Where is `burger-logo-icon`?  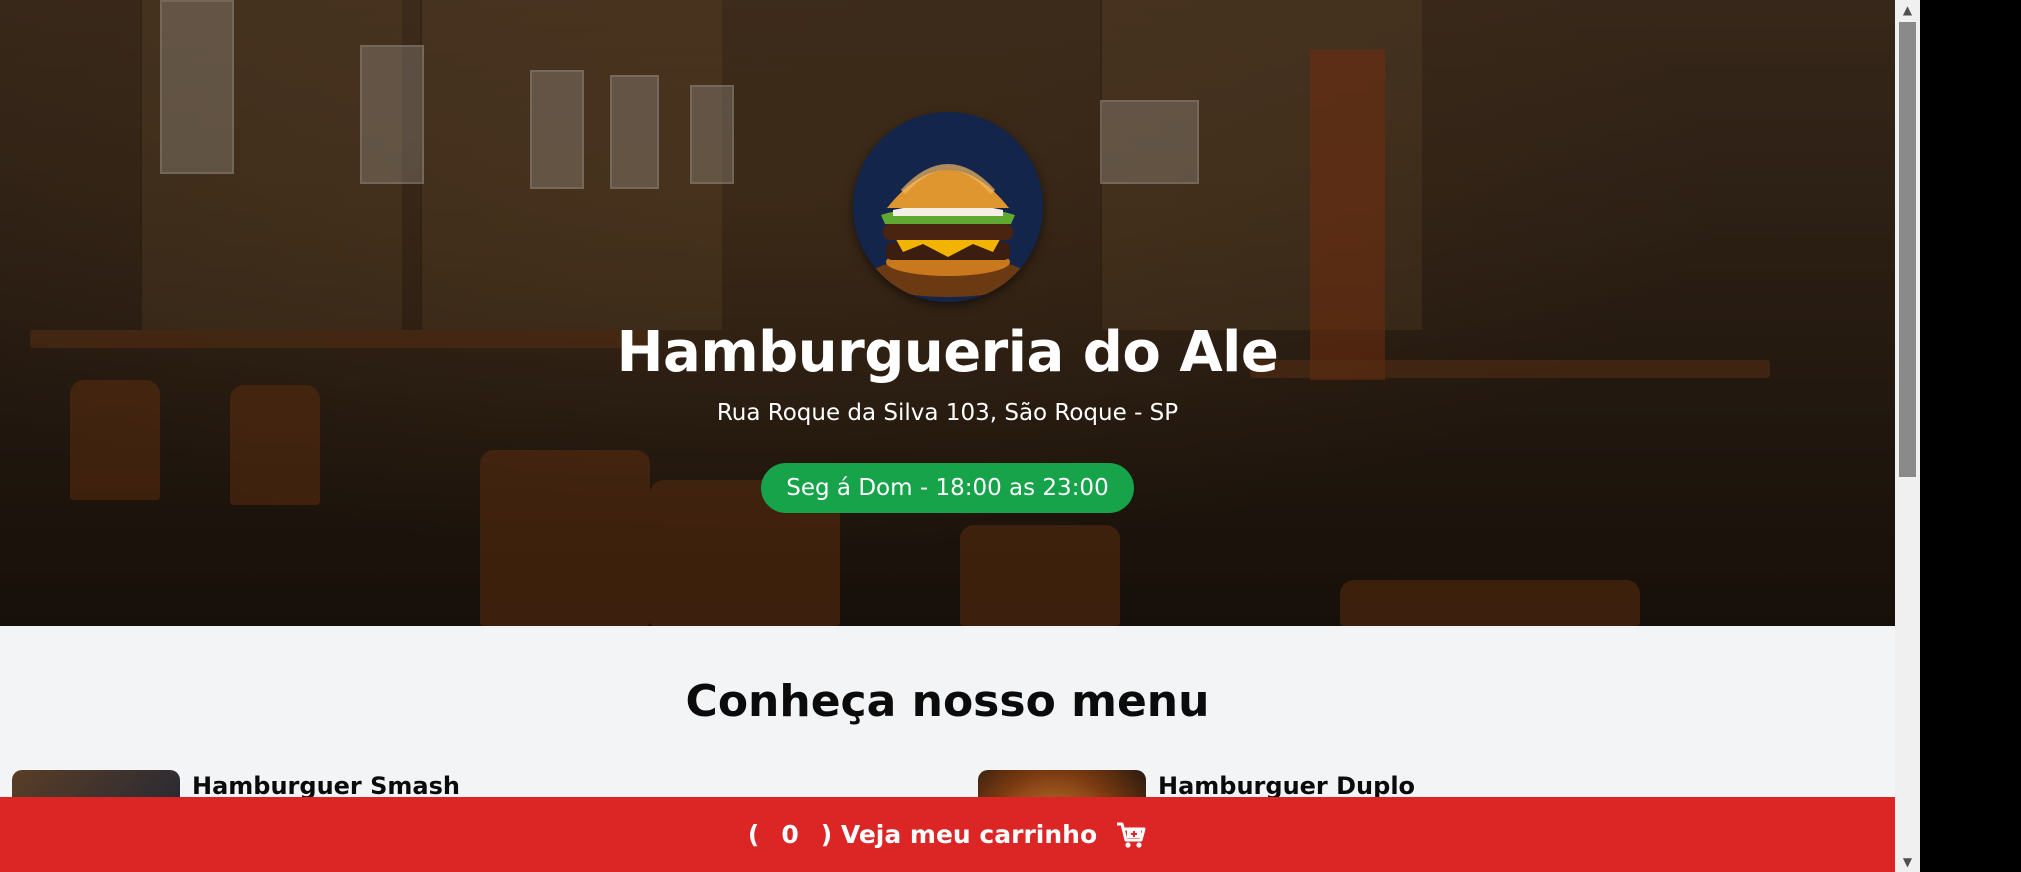
burger-logo-icon is located at coordinates (948, 207).